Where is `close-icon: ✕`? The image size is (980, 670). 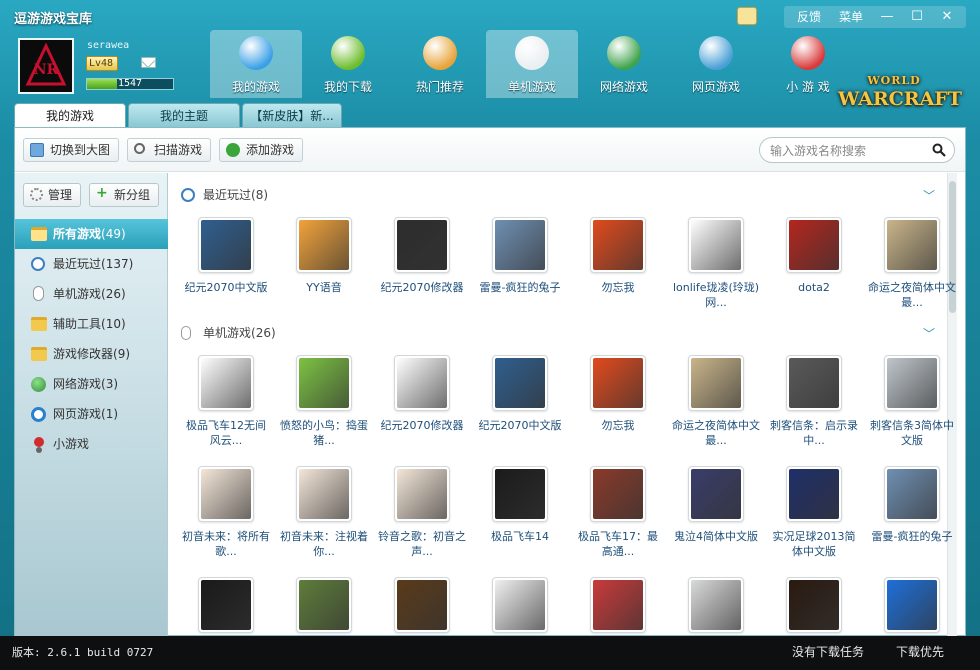 close-icon: ✕ is located at coordinates (947, 17).